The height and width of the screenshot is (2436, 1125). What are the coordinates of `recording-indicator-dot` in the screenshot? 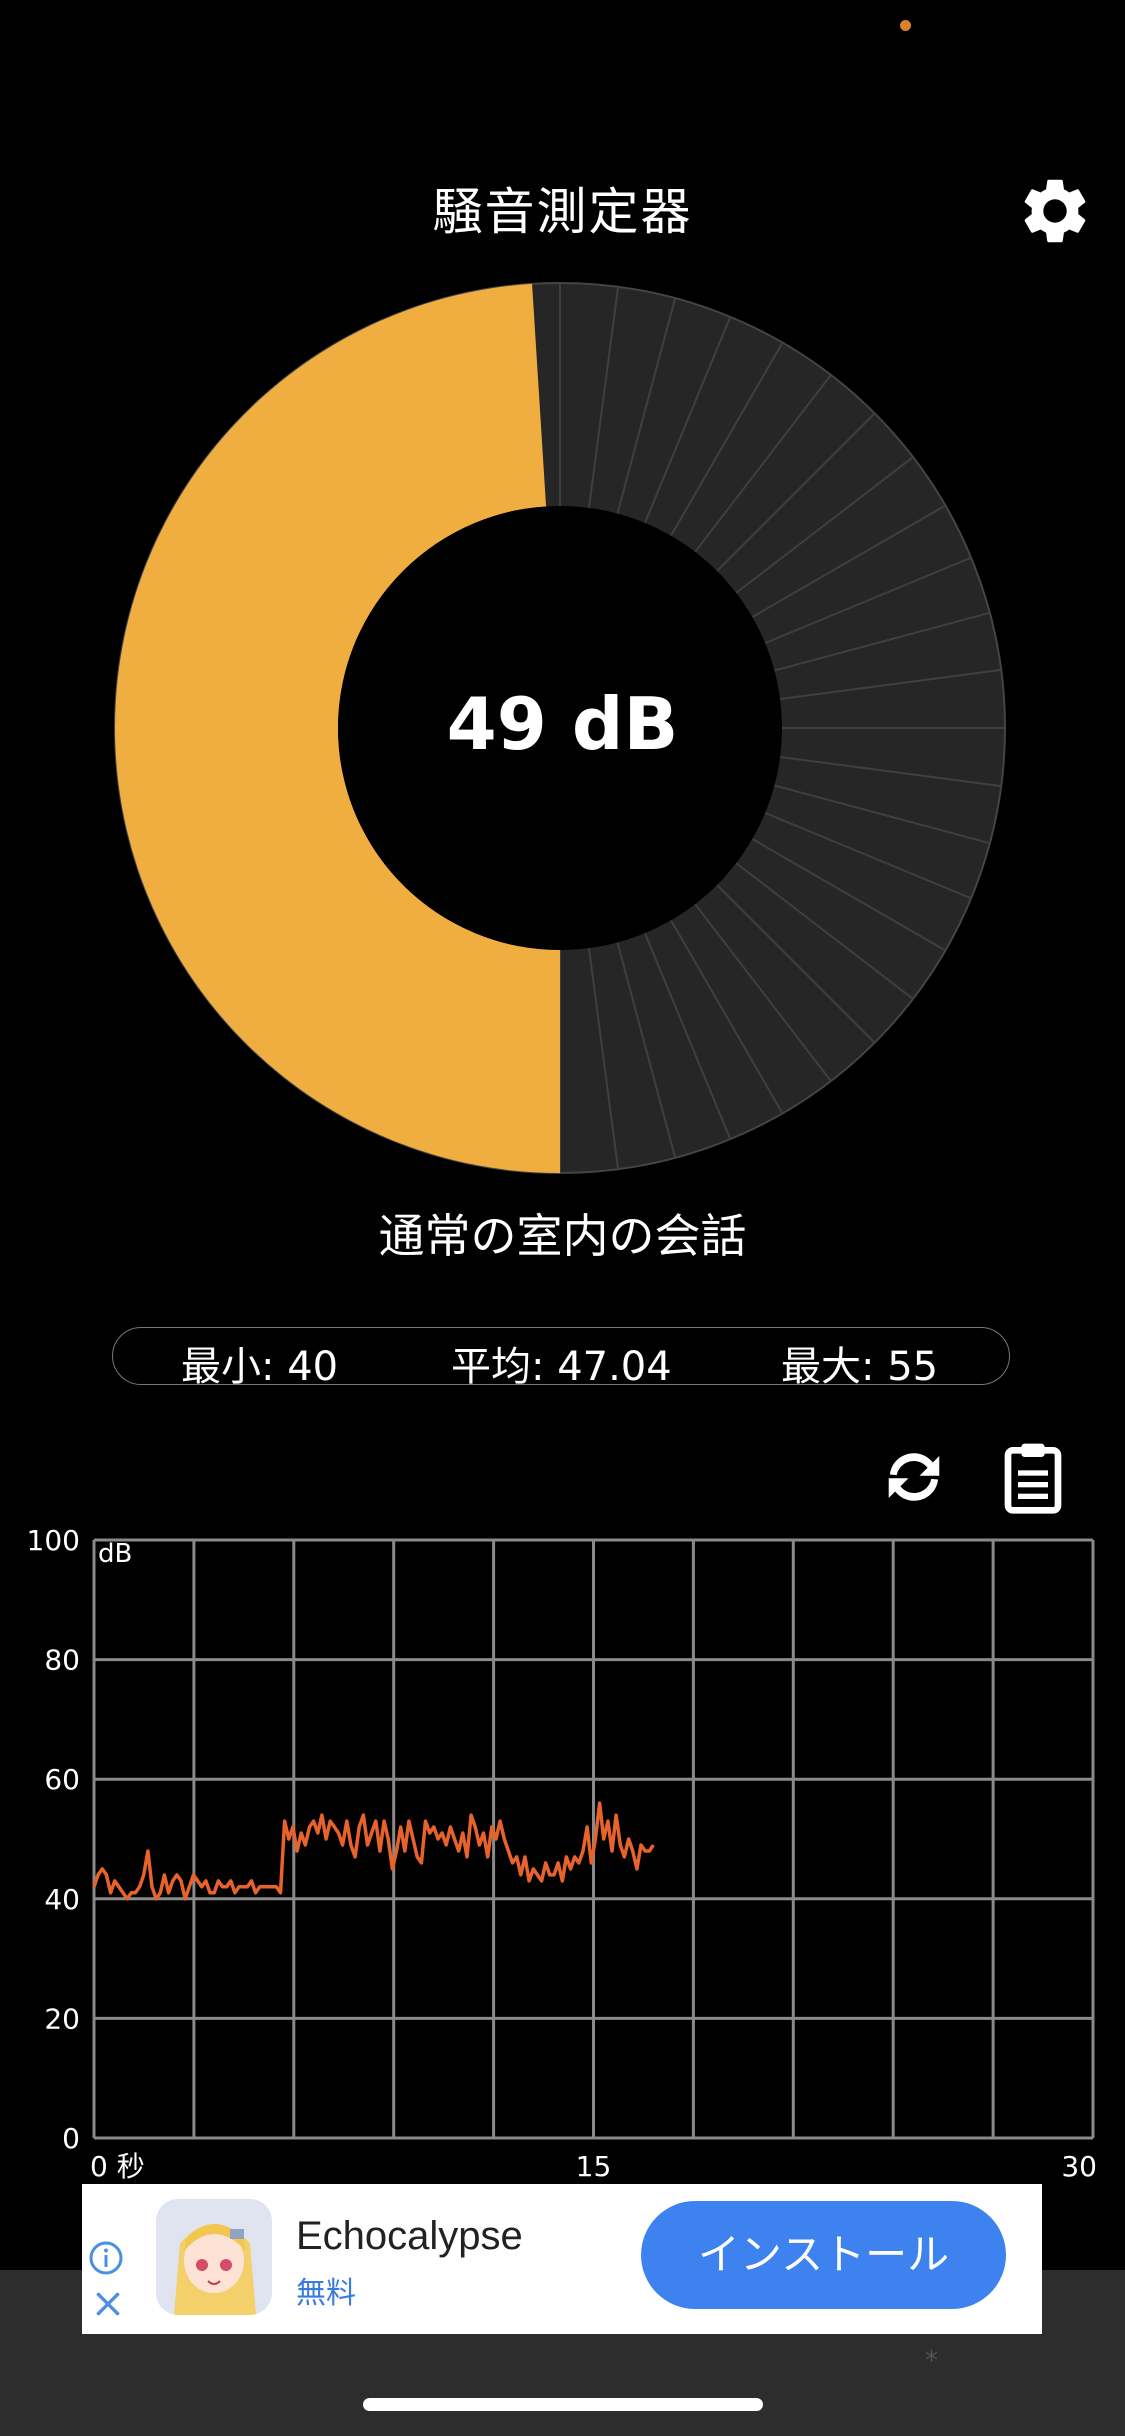 It's located at (905, 25).